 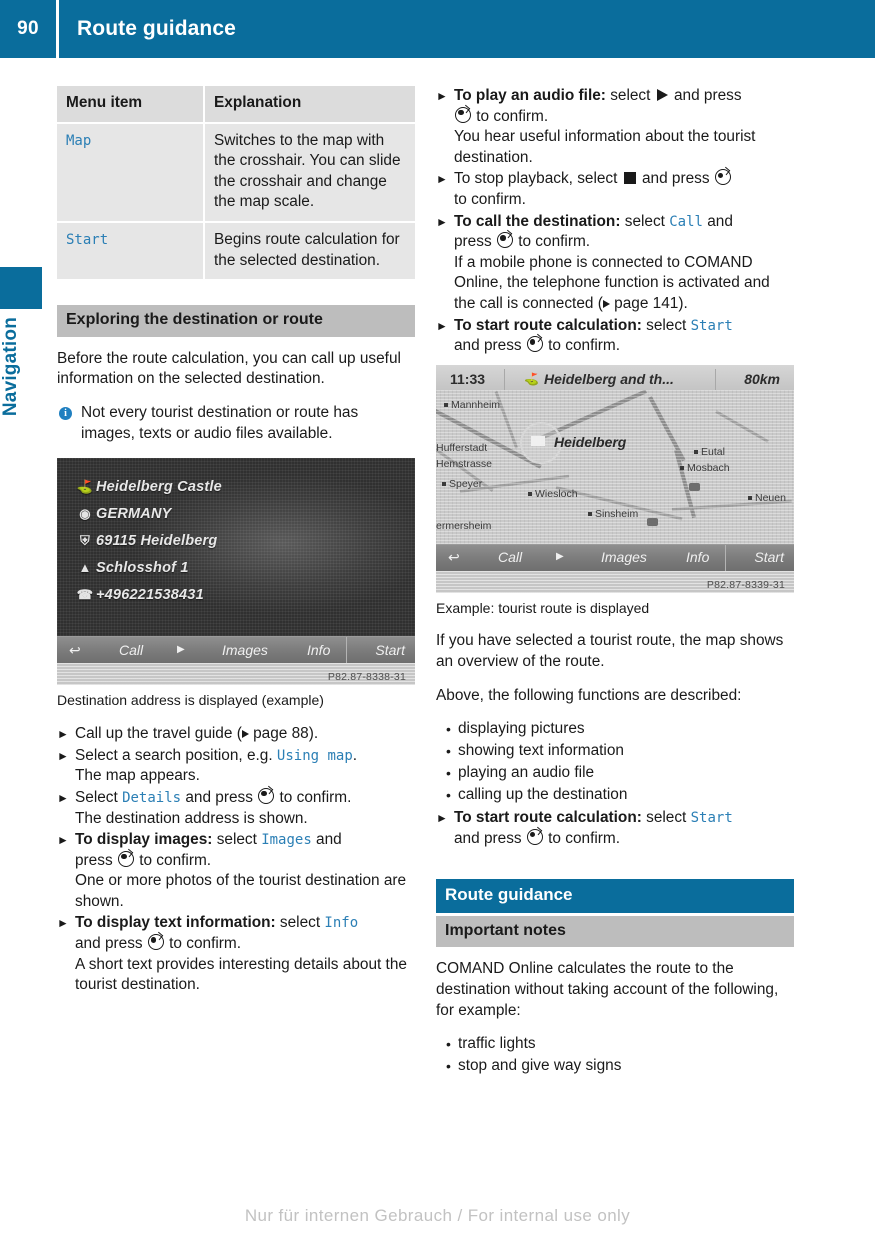 I want to click on step-text-suffix: to confirm., so click(x=313, y=797).